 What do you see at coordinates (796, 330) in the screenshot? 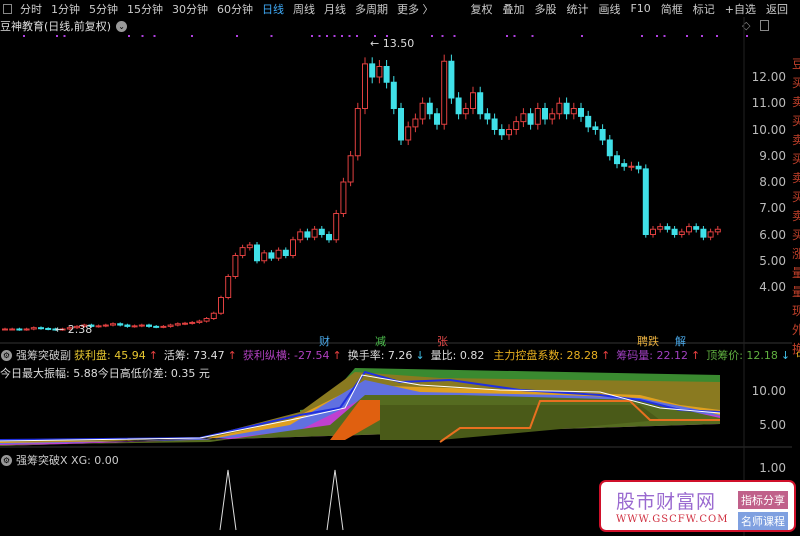
I see `quote-label: 外` at bounding box center [796, 330].